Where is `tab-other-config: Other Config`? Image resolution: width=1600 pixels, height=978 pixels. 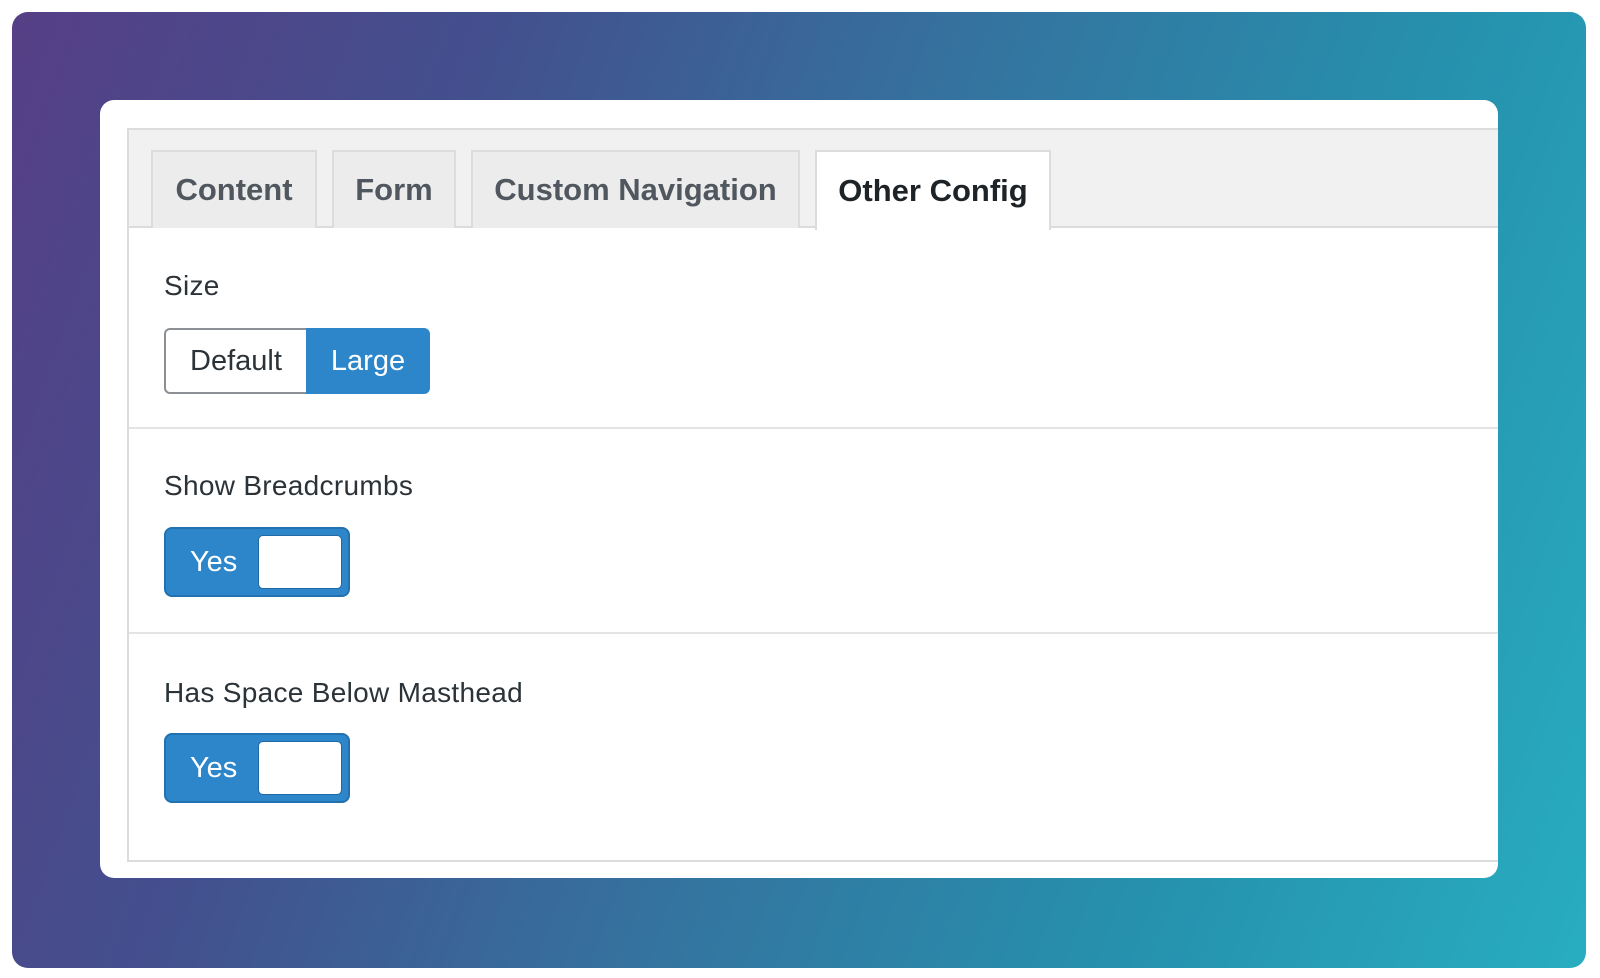
tab-other-config: Other Config is located at coordinates (933, 190).